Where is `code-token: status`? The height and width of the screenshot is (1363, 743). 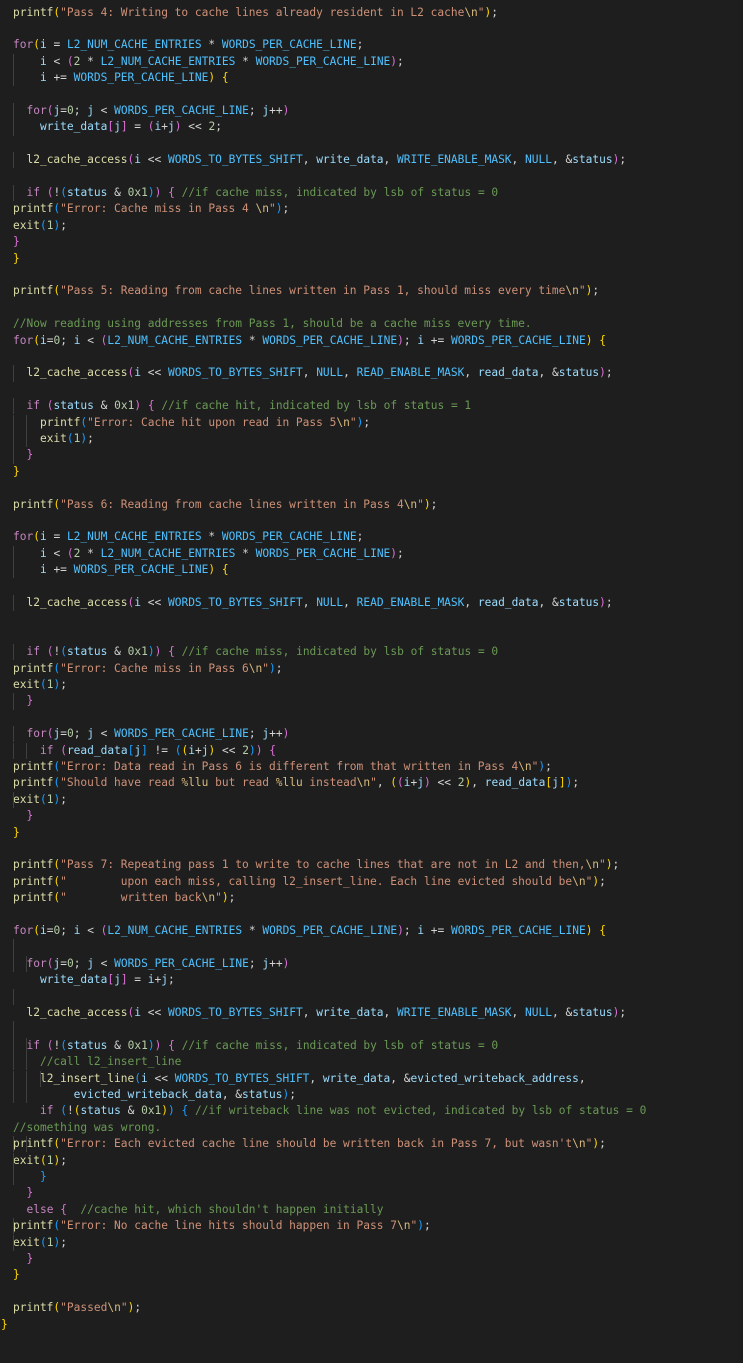 code-token: status is located at coordinates (579, 373).